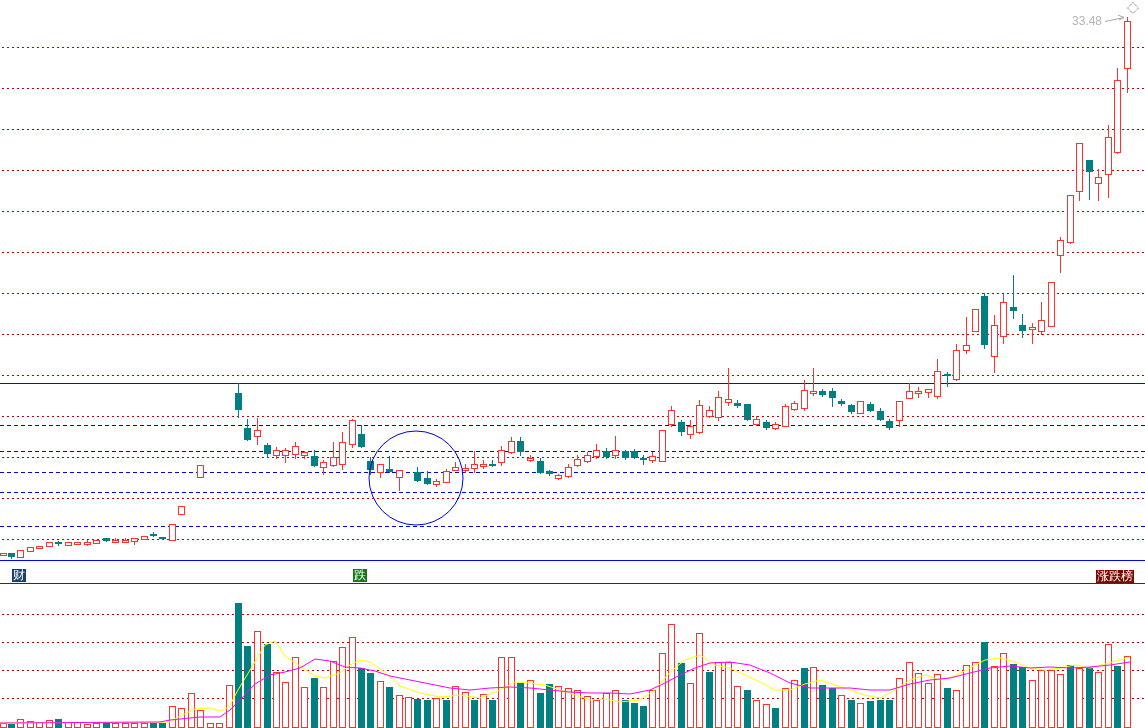 The width and height of the screenshot is (1145, 728). Describe the element at coordinates (1133, 8) in the screenshot. I see `diamond-icon` at that location.